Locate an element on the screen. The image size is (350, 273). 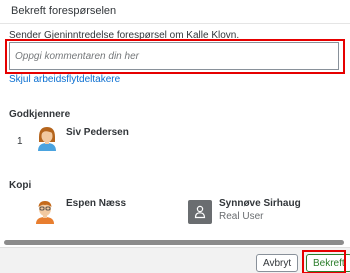
copies-heading: Kopi is located at coordinates (20, 185).